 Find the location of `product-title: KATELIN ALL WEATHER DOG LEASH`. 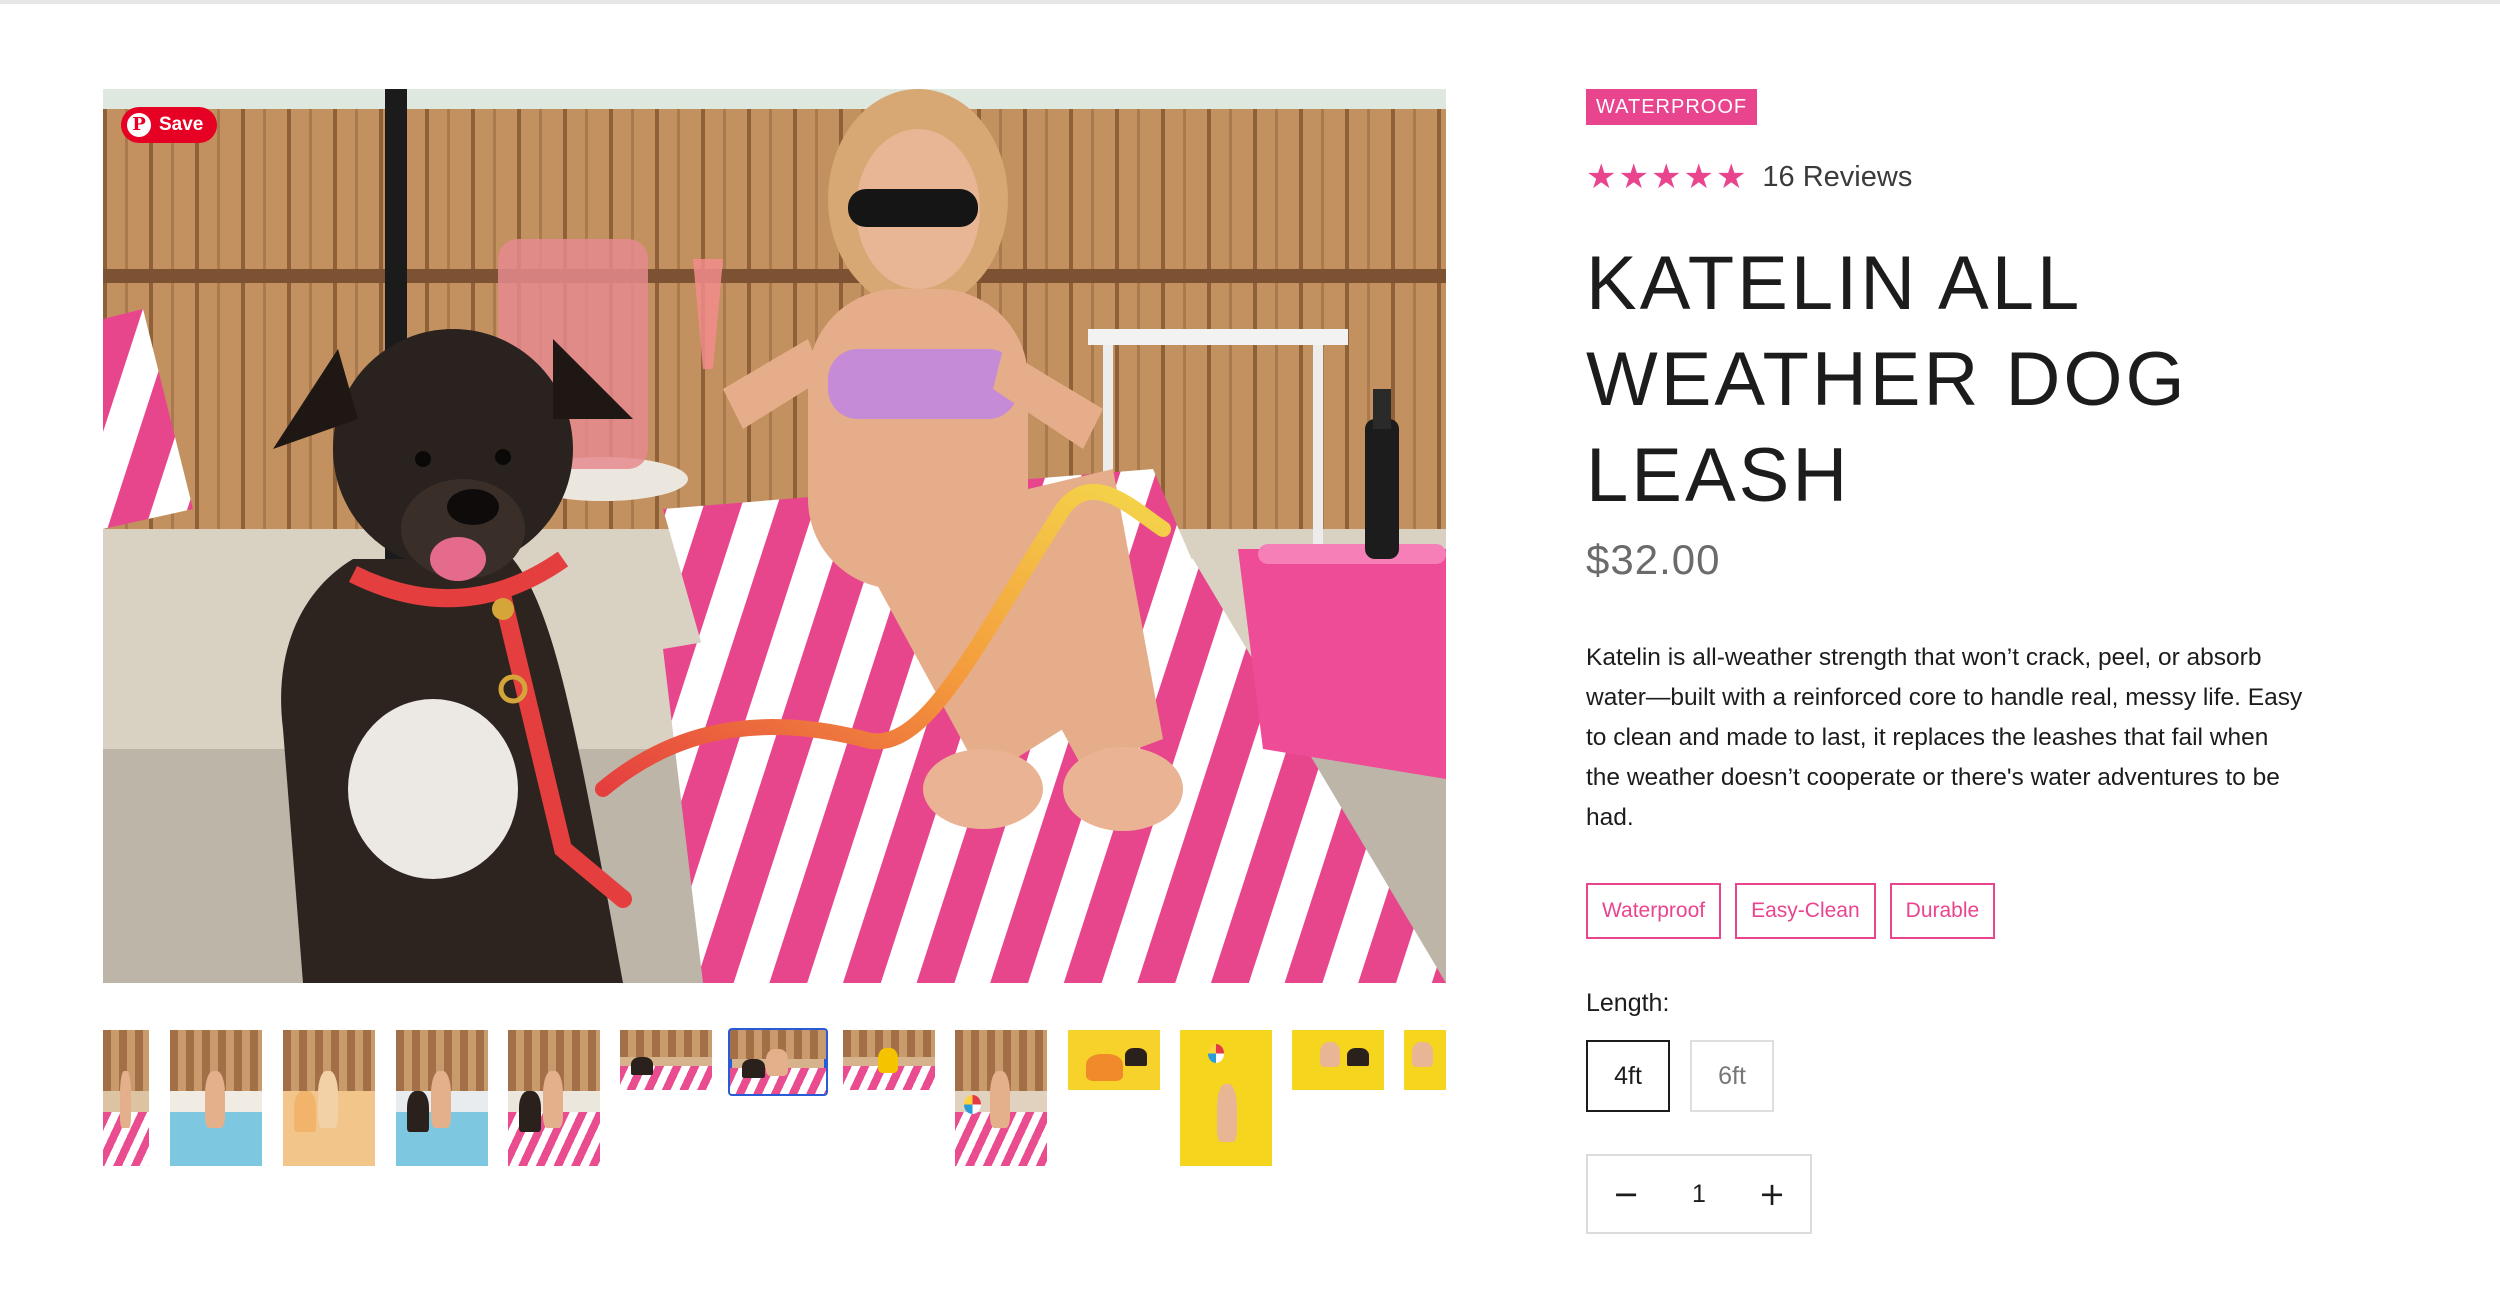

product-title: KATELIN ALL WEATHER DOG LEASH is located at coordinates (1887, 379).